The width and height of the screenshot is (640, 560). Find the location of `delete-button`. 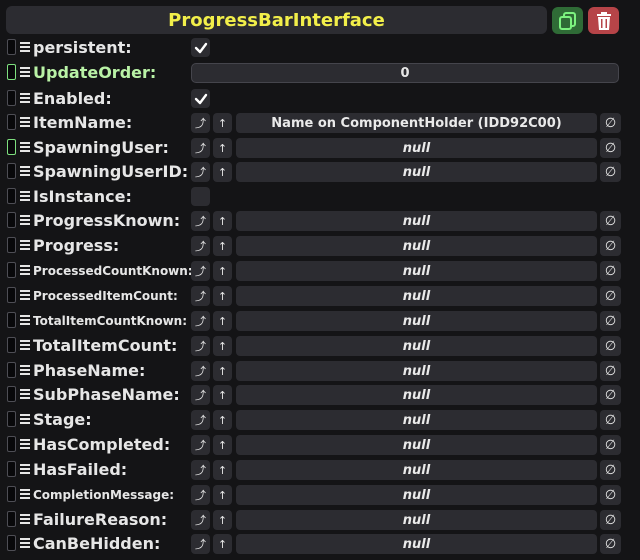

delete-button is located at coordinates (603, 20).